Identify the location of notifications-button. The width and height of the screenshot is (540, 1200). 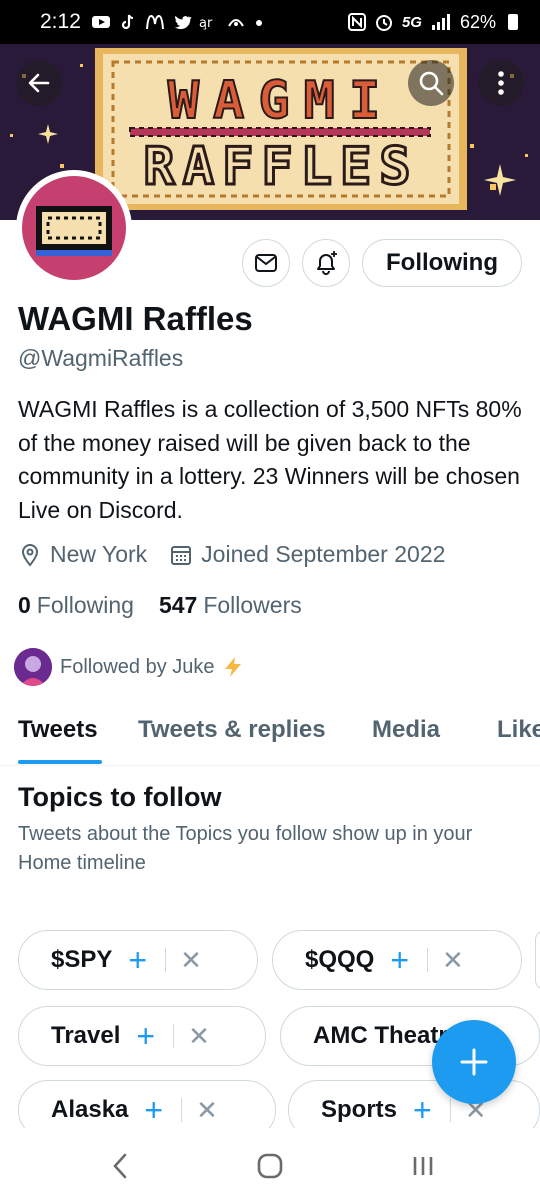
(326, 263).